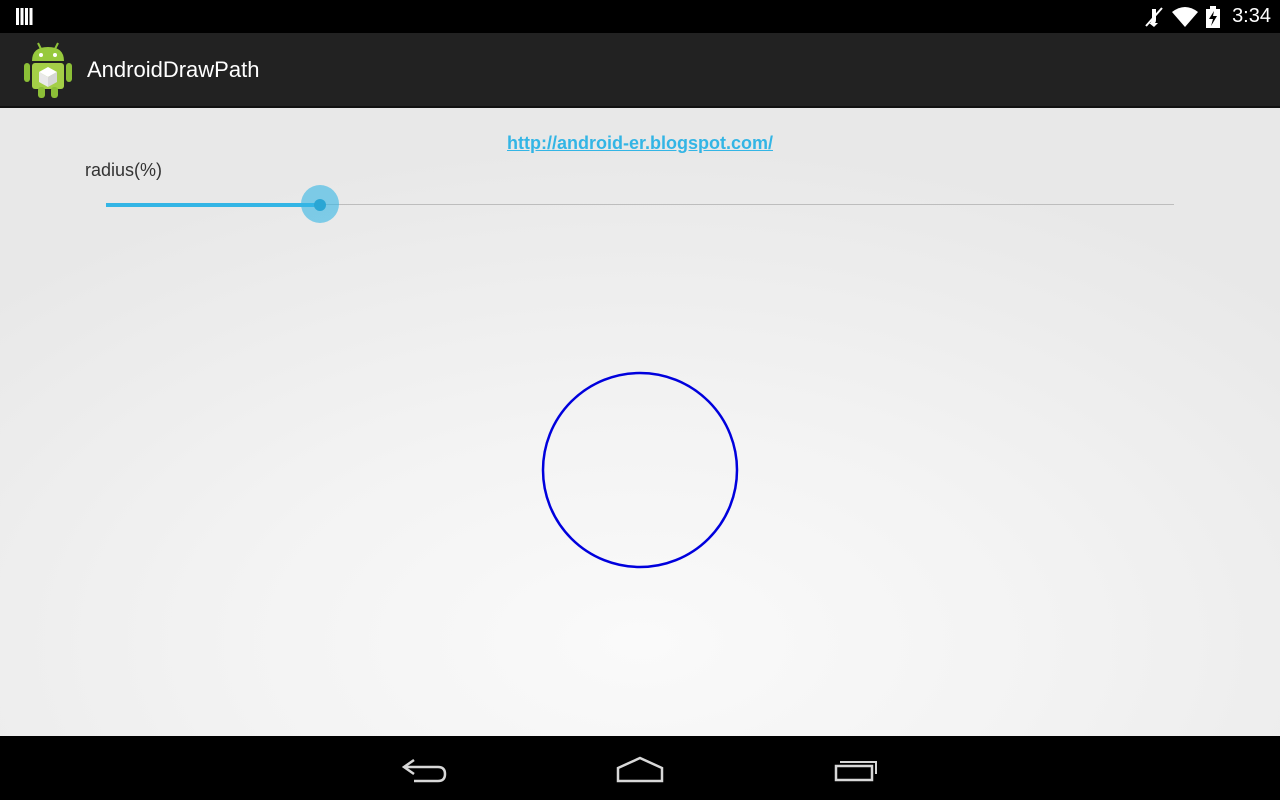 The width and height of the screenshot is (1280, 800). I want to click on mute-icon, so click(1154, 16).